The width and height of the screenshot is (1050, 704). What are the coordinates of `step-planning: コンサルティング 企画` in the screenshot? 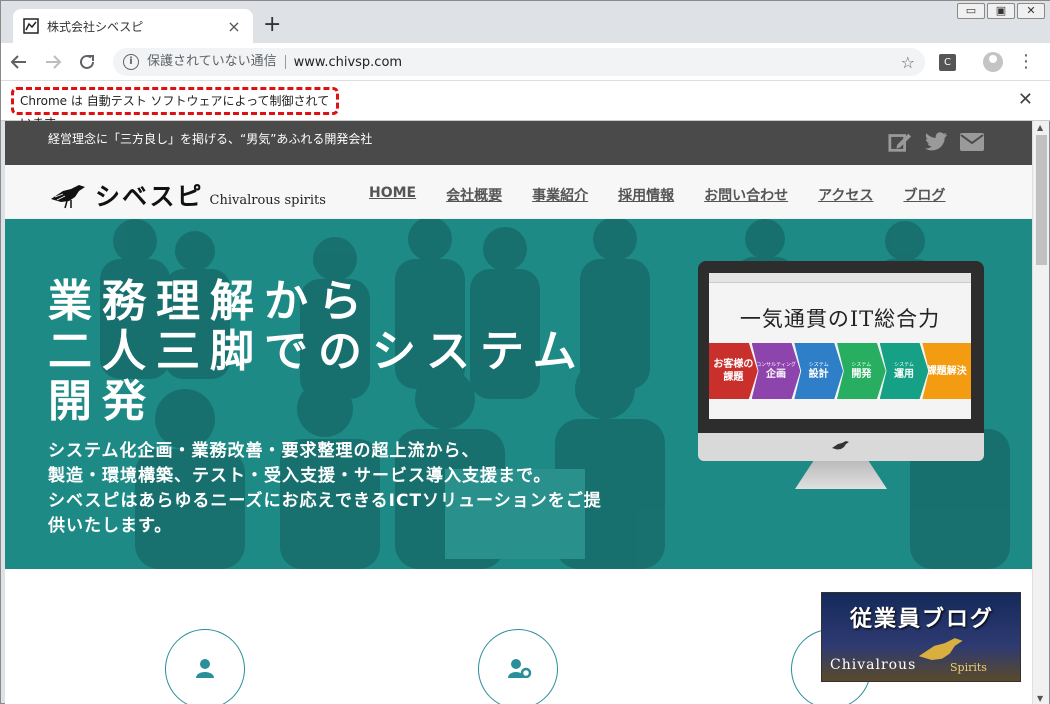 It's located at (776, 371).